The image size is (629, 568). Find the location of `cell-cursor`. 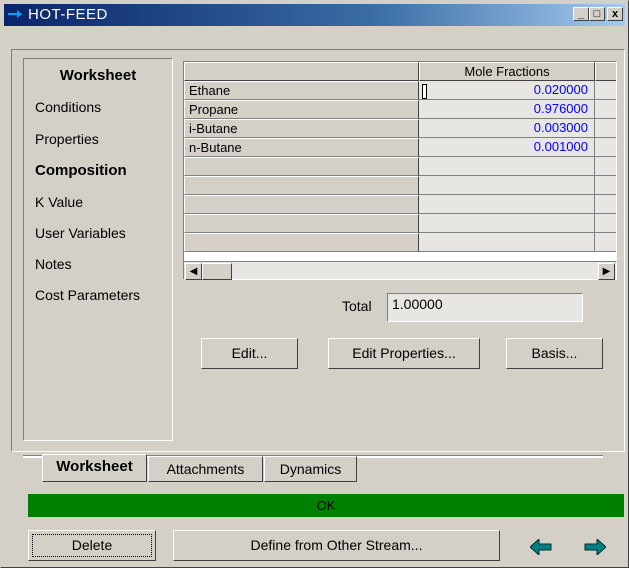

cell-cursor is located at coordinates (424, 91).